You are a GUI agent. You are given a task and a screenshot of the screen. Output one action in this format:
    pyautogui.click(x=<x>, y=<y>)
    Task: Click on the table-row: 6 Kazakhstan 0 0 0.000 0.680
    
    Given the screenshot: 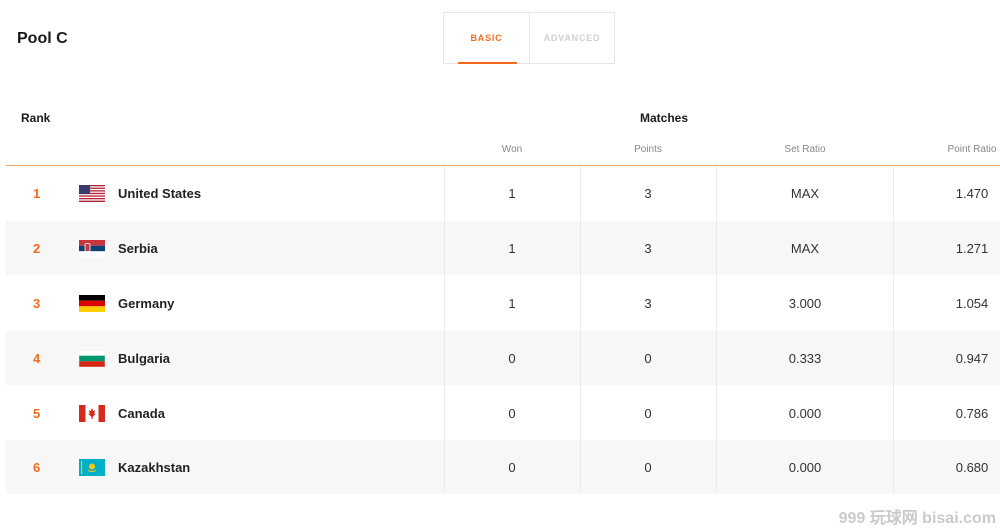 What is the action you would take?
    pyautogui.click(x=503, y=467)
    